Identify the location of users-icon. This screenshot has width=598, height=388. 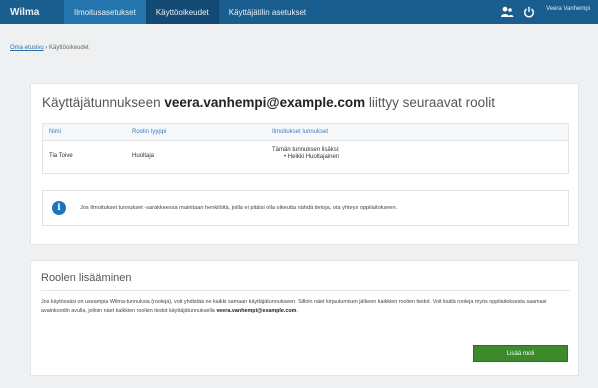
(507, 12).